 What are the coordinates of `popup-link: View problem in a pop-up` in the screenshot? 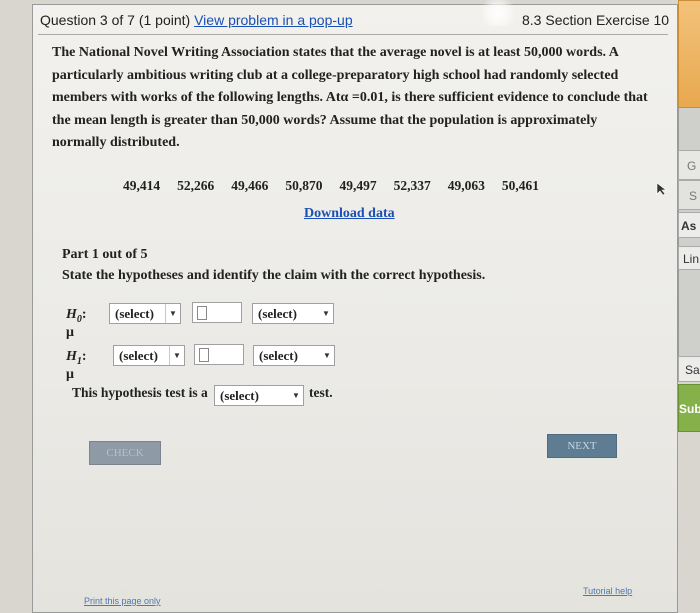 It's located at (273, 20).